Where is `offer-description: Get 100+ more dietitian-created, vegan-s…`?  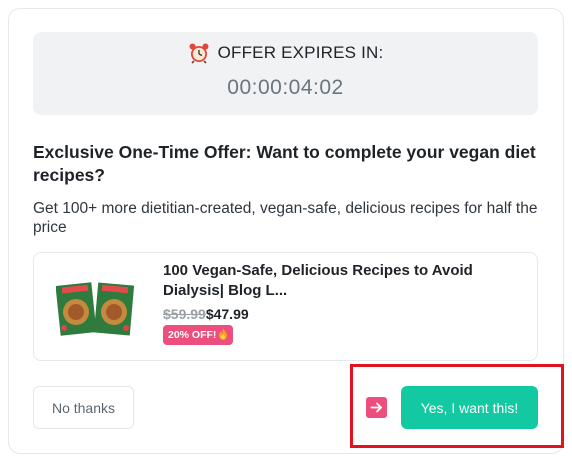
offer-description: Get 100+ more dietitian-created, vegan-s… is located at coordinates (285, 218).